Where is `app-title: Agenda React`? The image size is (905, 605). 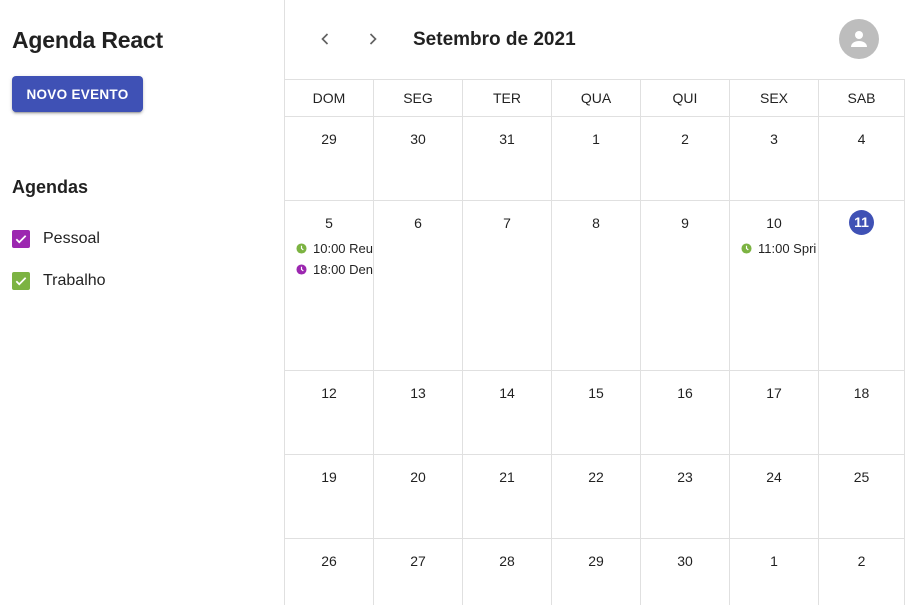
app-title: Agenda React is located at coordinates (87, 40).